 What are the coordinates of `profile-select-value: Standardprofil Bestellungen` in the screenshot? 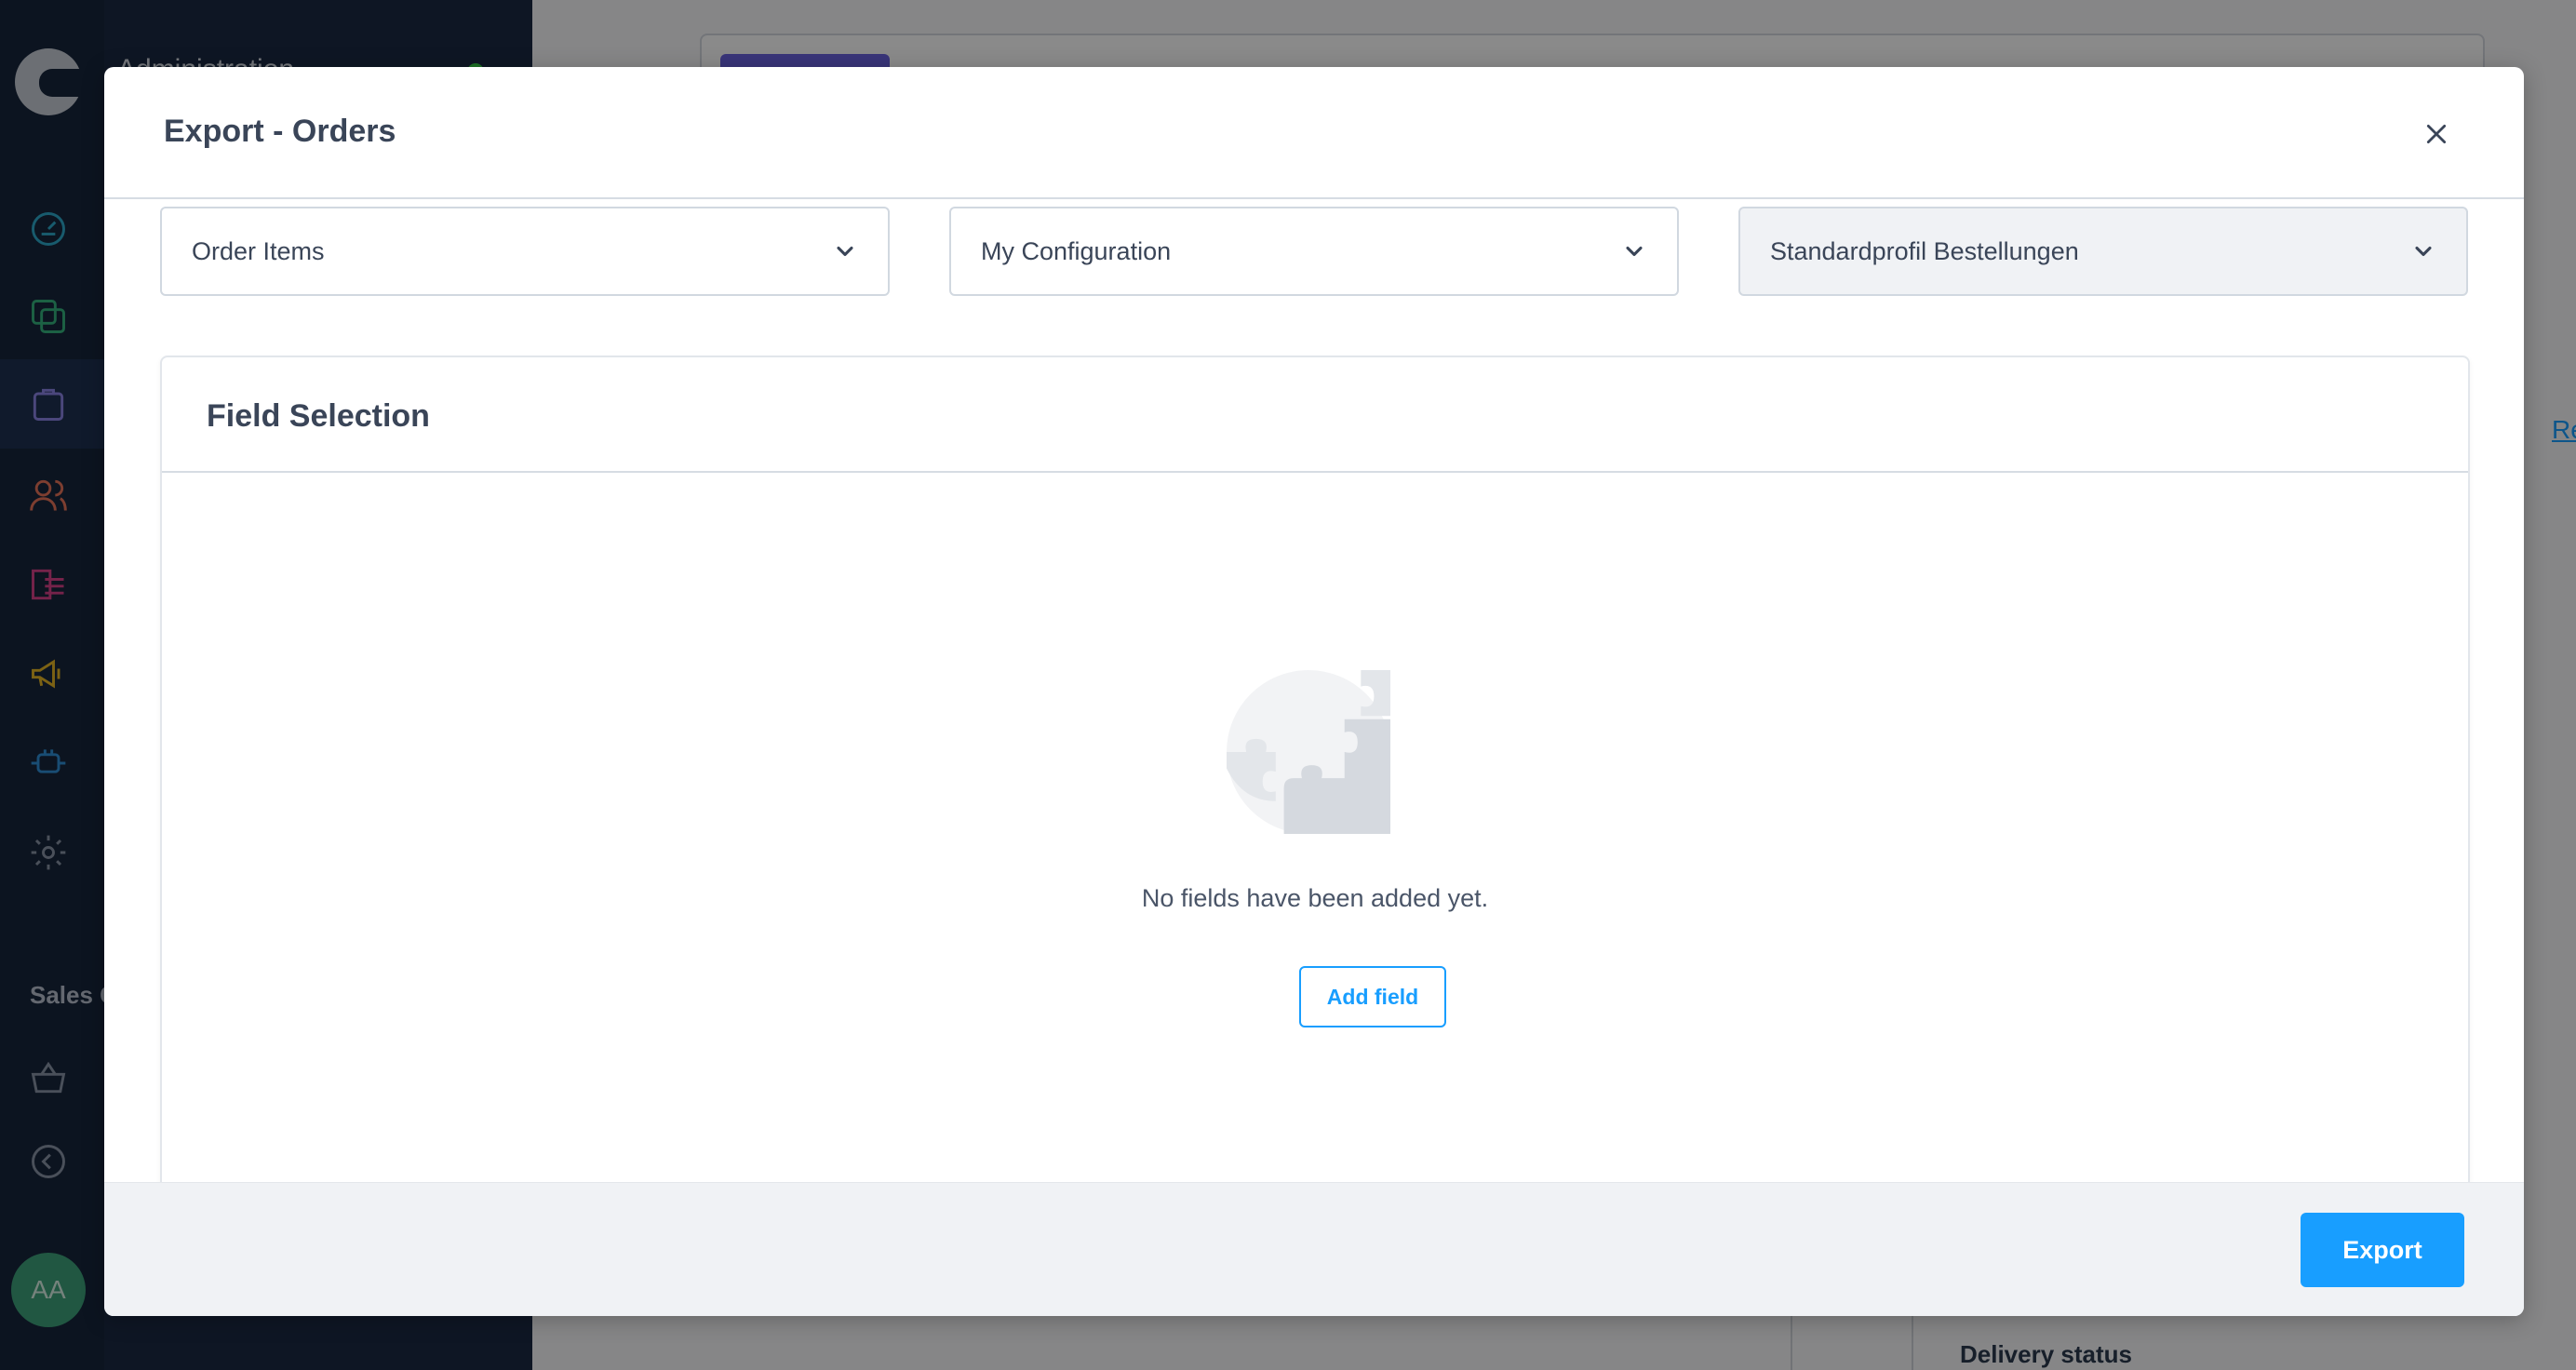 It's located at (1925, 250).